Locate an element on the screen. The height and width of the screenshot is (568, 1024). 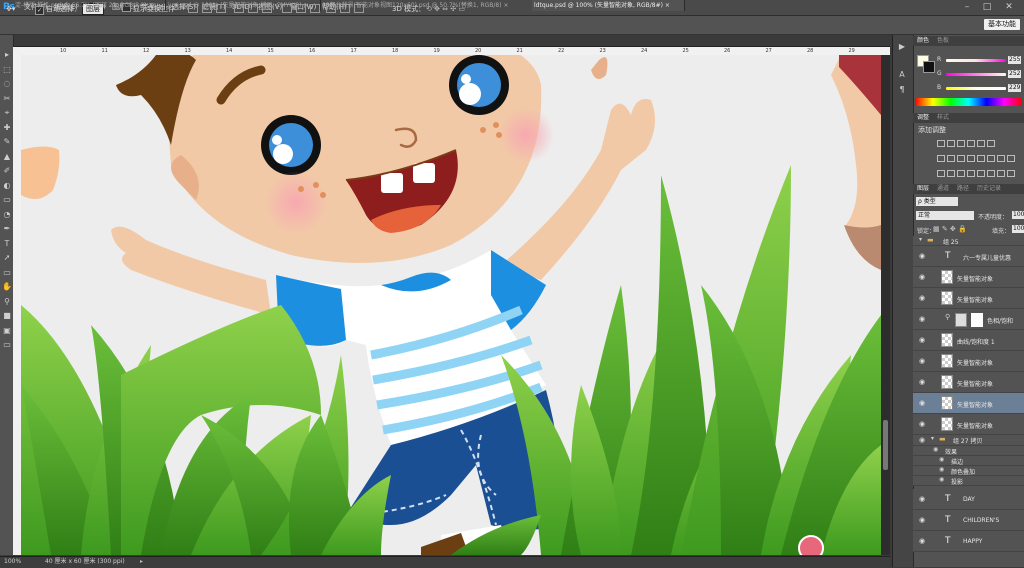
play-icon: ▶ is located at coordinates (902, 47).